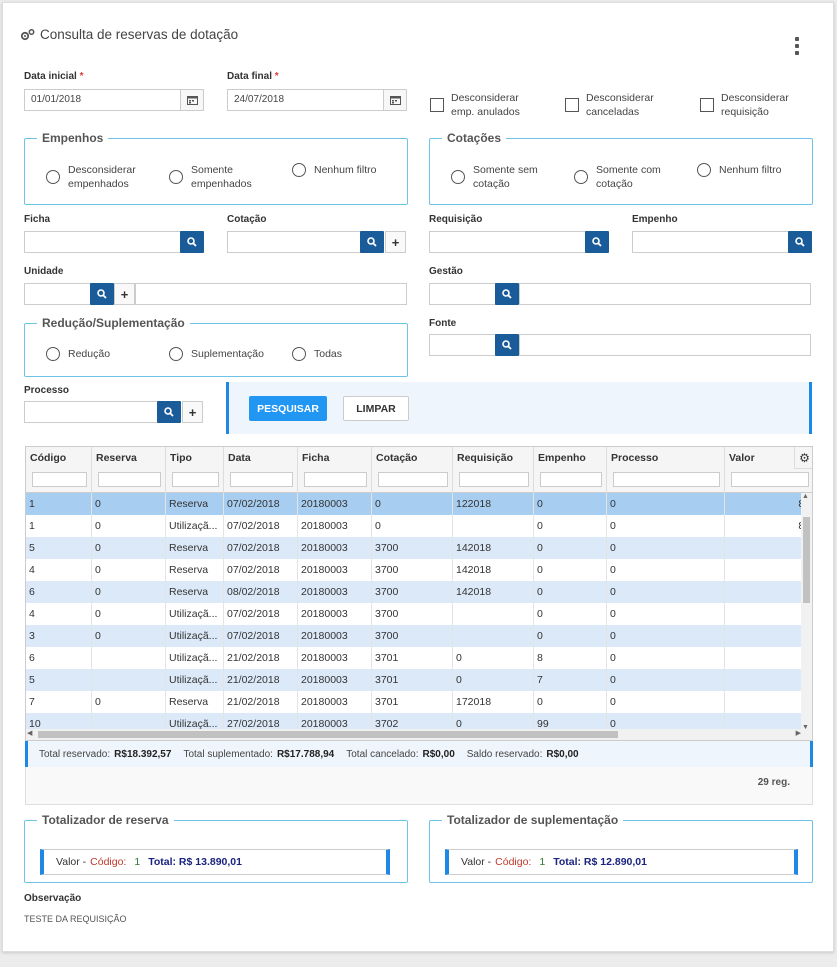 The image size is (837, 967). Describe the element at coordinates (665, 345) in the screenshot. I see `fonte-desc-input` at that location.